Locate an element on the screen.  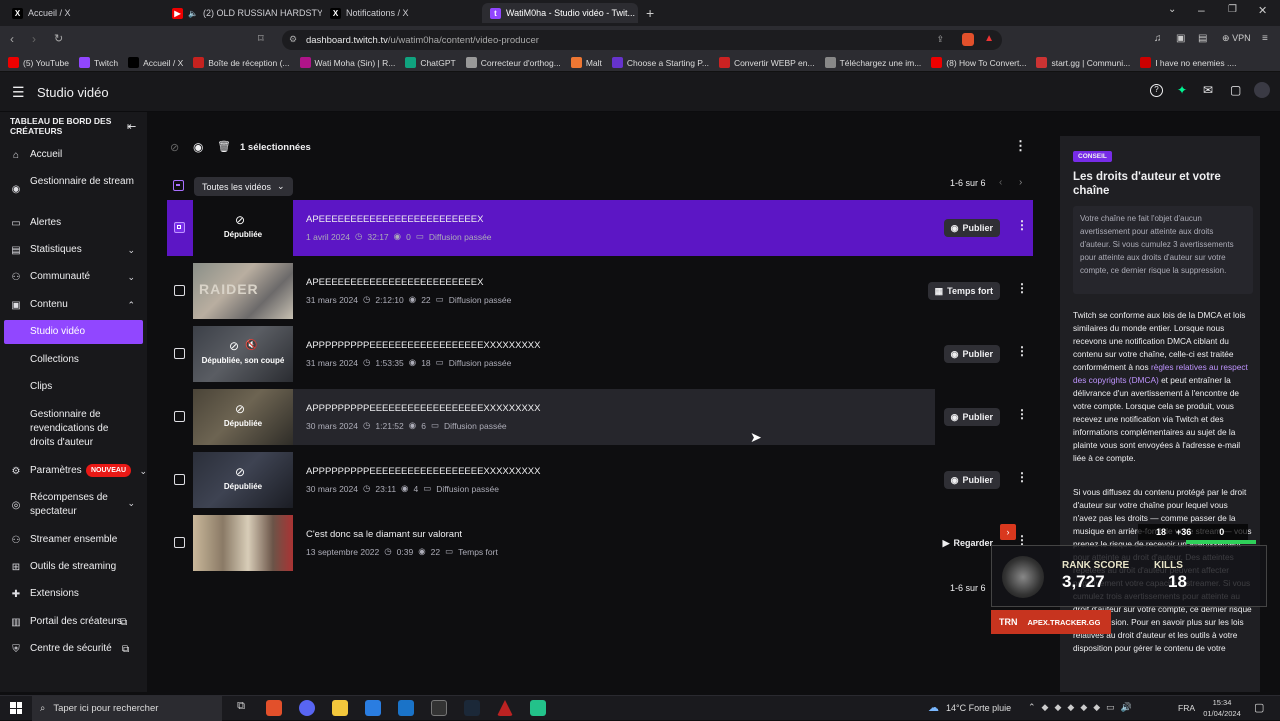
sidebar-item-accueil: ⌂ Accueil is located at coordinates (73, 155).